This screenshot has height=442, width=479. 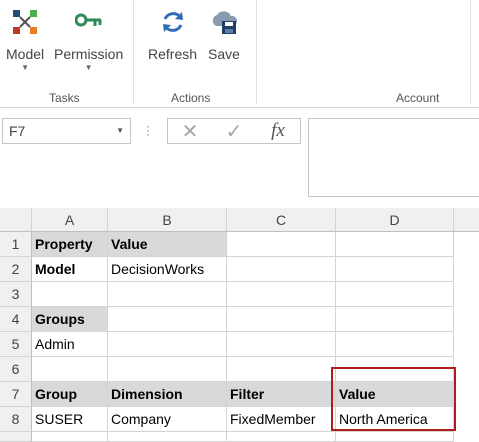 What do you see at coordinates (16, 220) in the screenshot?
I see `select-all-corner` at bounding box center [16, 220].